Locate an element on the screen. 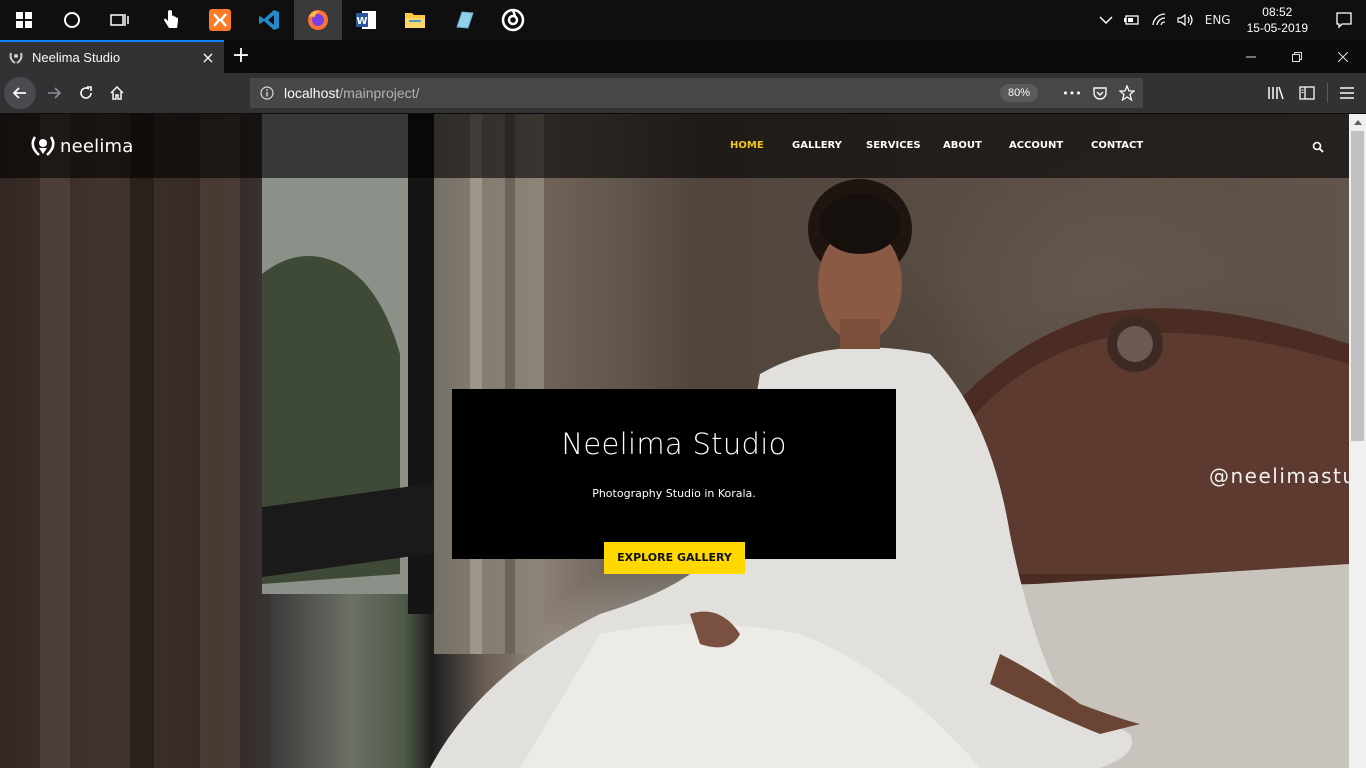 The width and height of the screenshot is (1366, 768). info-icon is located at coordinates (267, 93).